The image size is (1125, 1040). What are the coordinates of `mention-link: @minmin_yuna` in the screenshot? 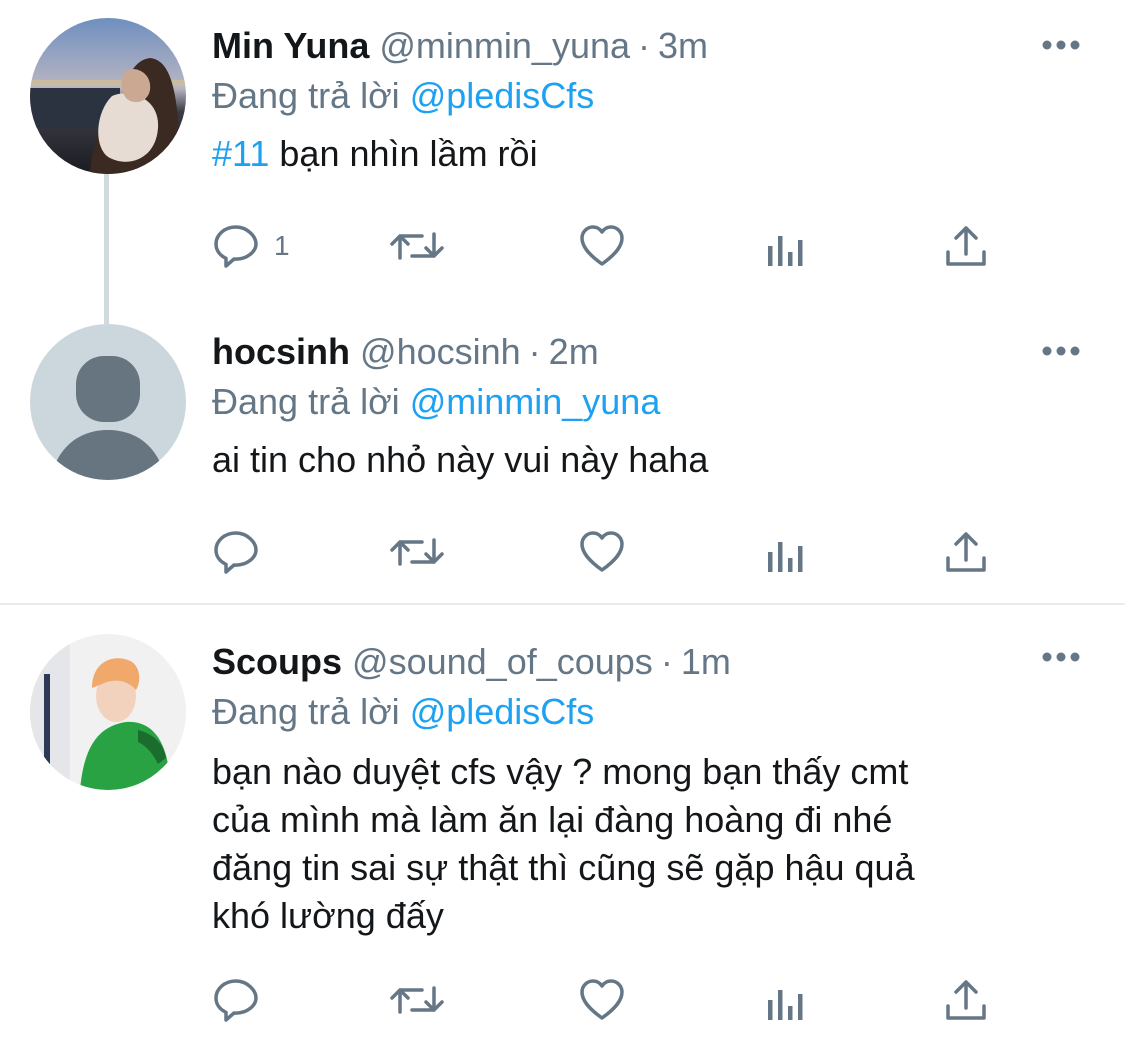 It's located at (535, 401).